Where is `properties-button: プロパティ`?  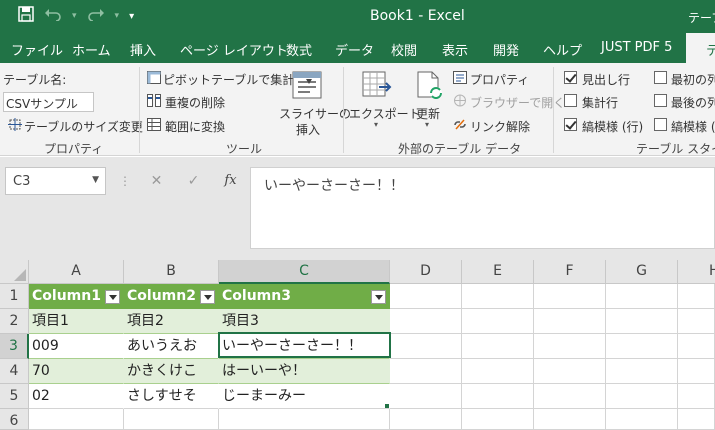 properties-button: プロパティ is located at coordinates (499, 79).